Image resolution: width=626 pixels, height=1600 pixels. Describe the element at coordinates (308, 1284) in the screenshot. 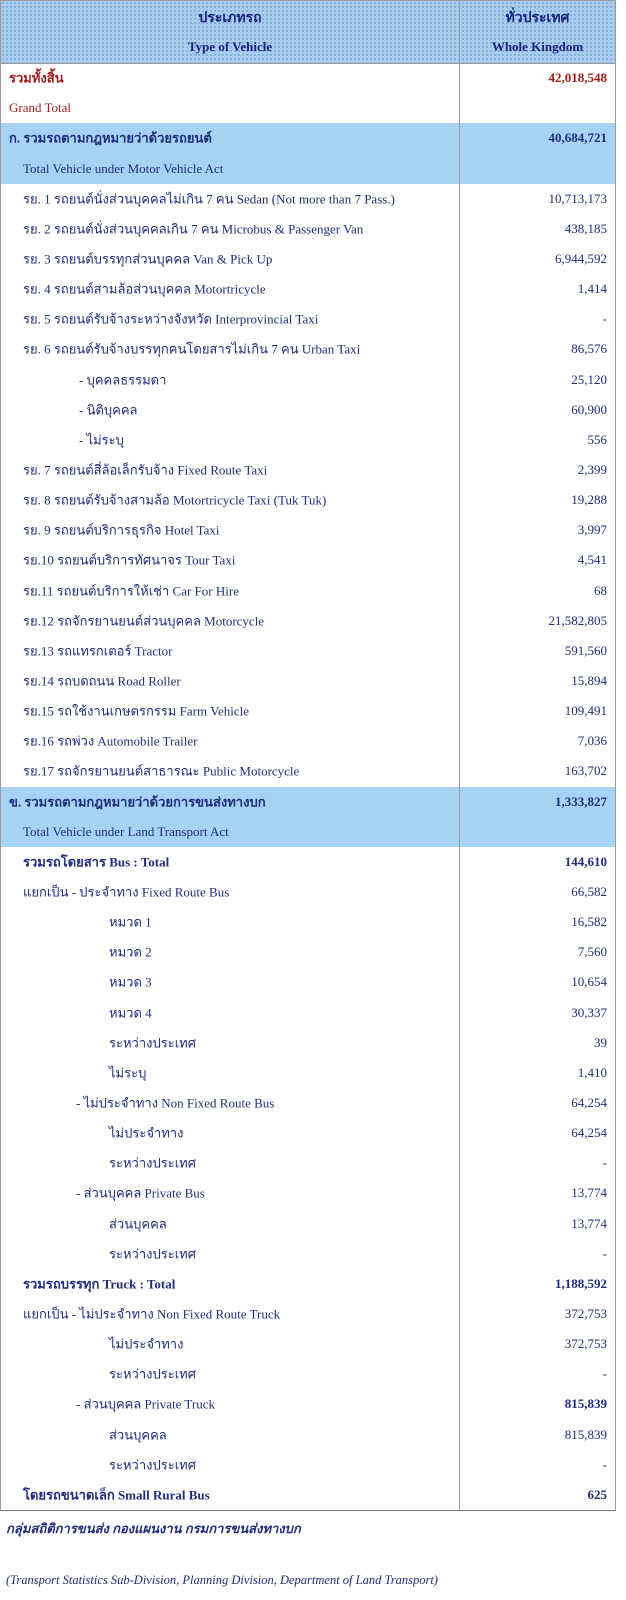

I see `table-row: รวมรถบรรทุก Truck : Total 1,188,592` at that location.